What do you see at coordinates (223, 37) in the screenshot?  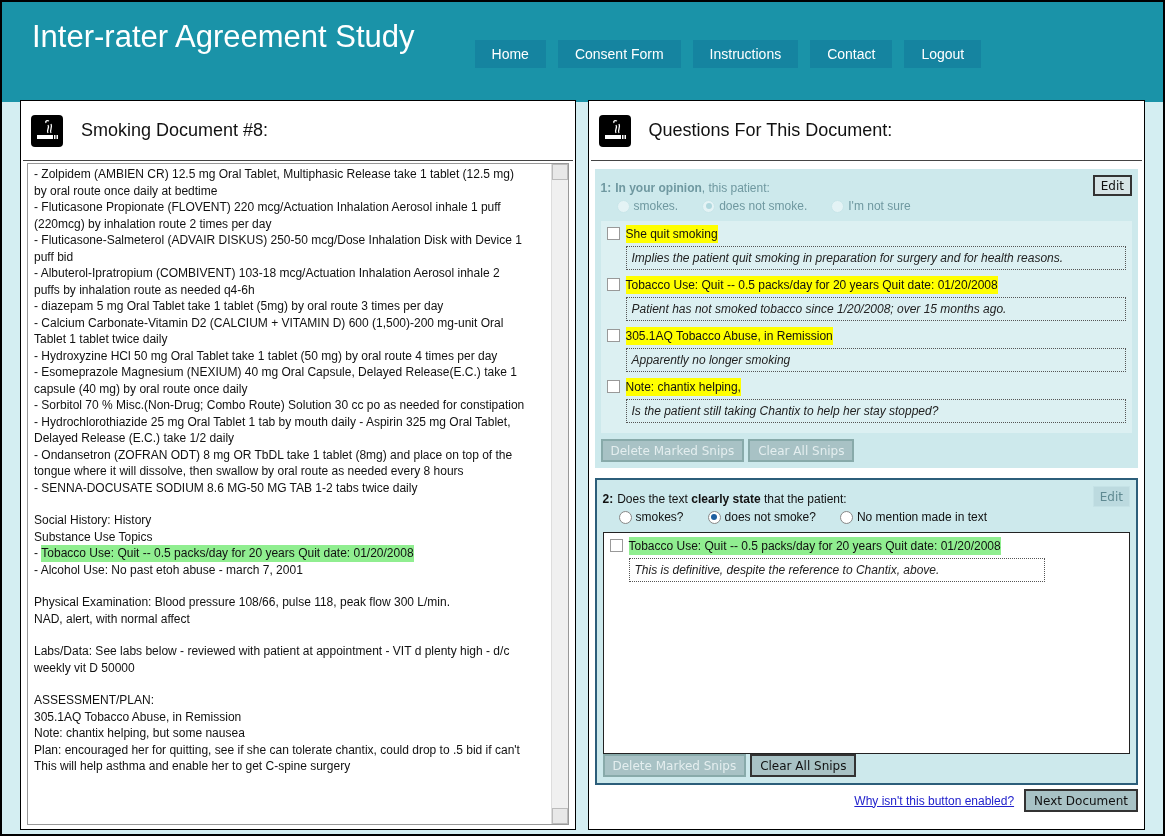 I see `site-title: Inter-rater Agreement Study` at bounding box center [223, 37].